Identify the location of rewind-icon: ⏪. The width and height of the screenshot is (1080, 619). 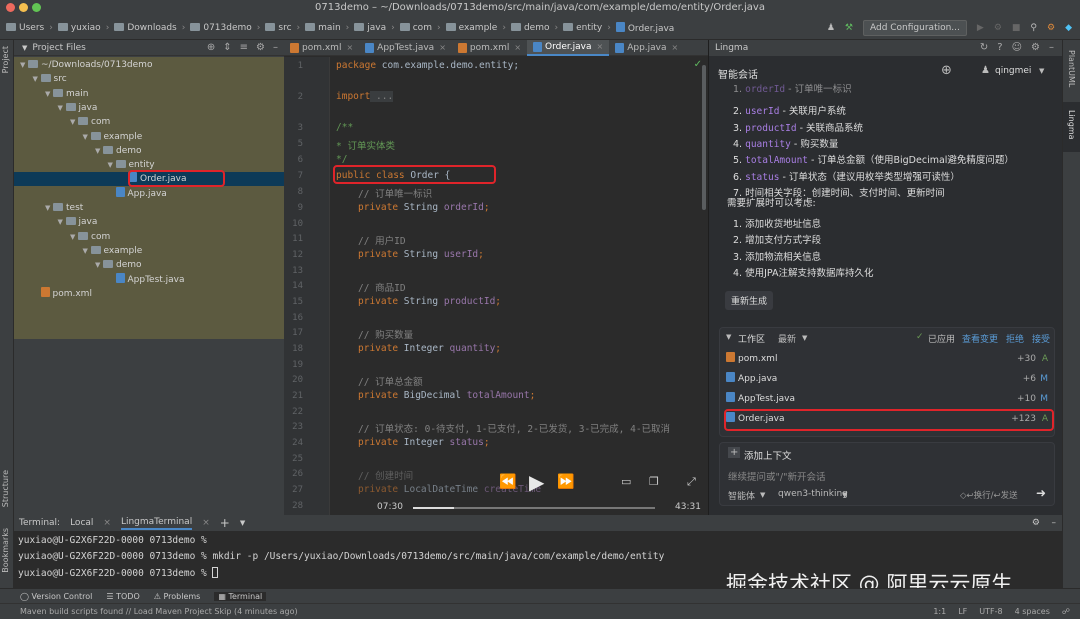
(507, 482).